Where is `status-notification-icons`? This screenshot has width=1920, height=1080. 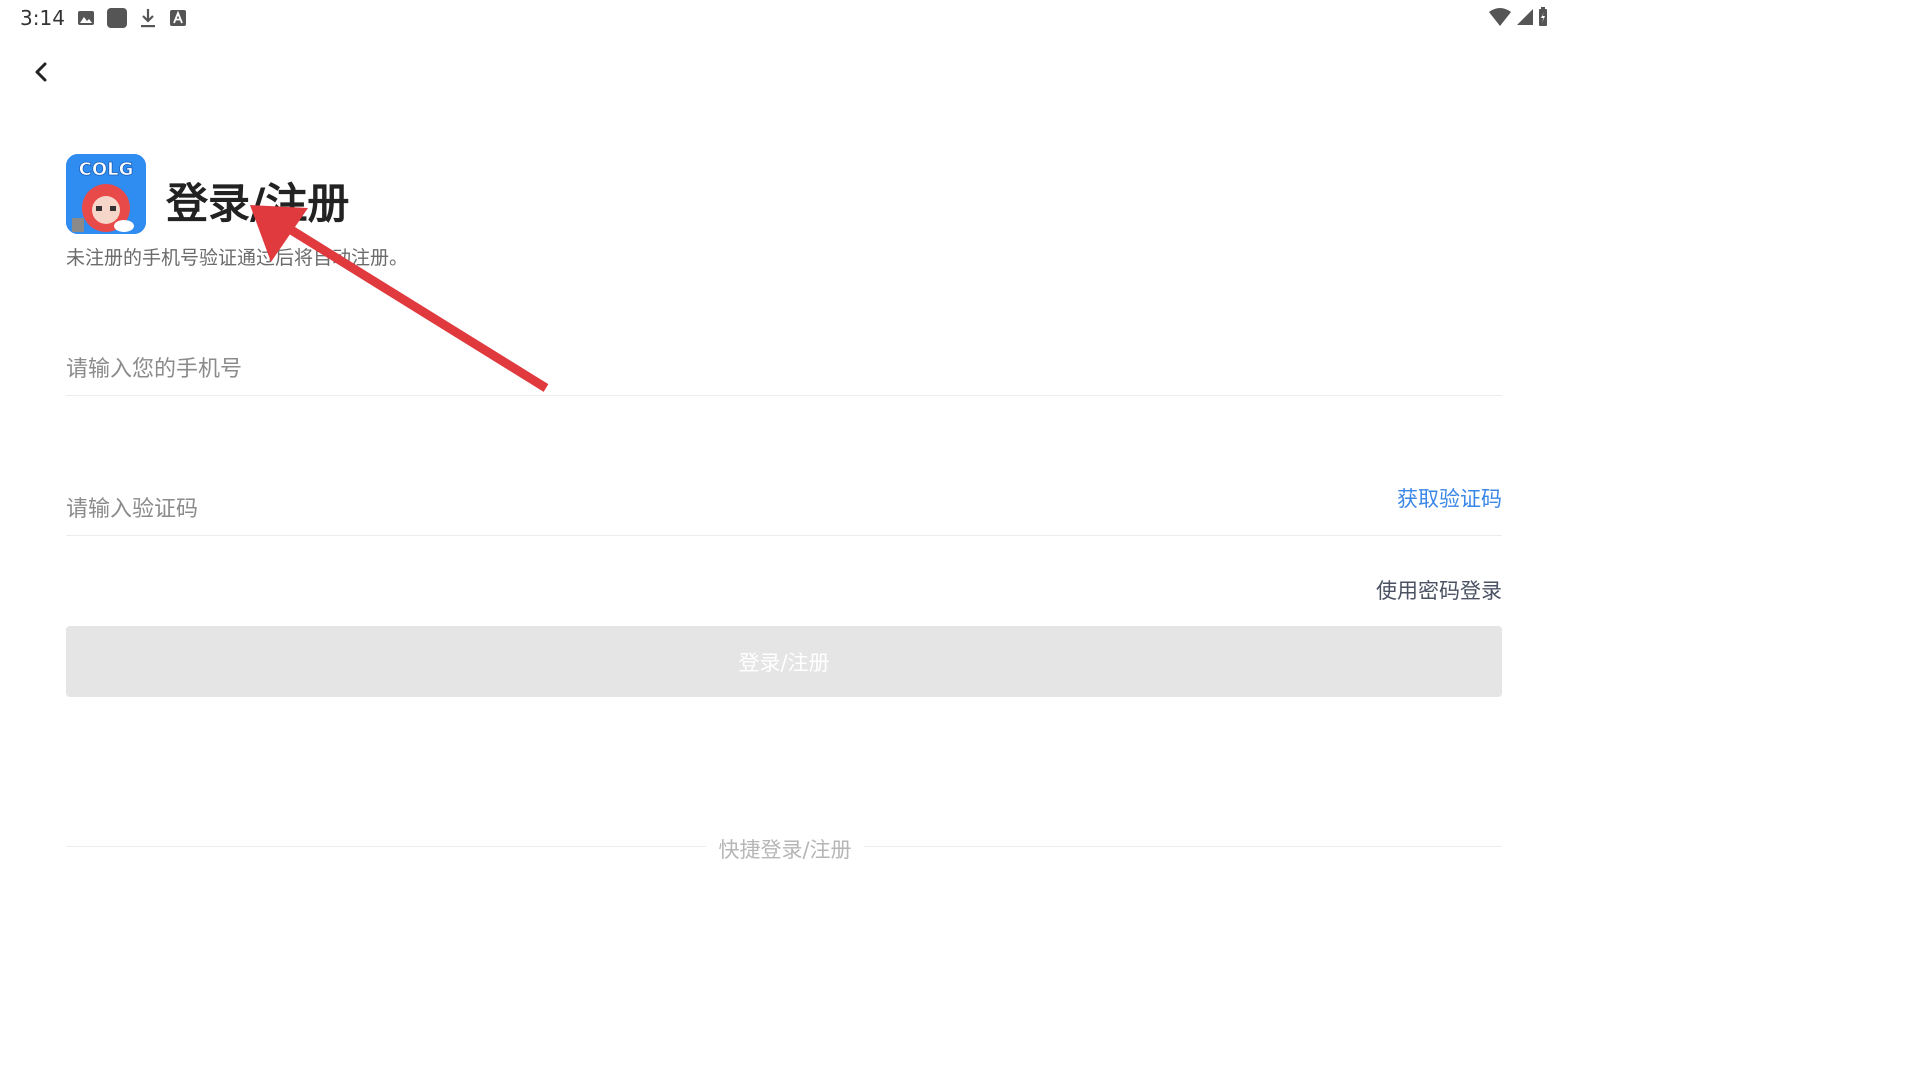 status-notification-icons is located at coordinates (132, 20).